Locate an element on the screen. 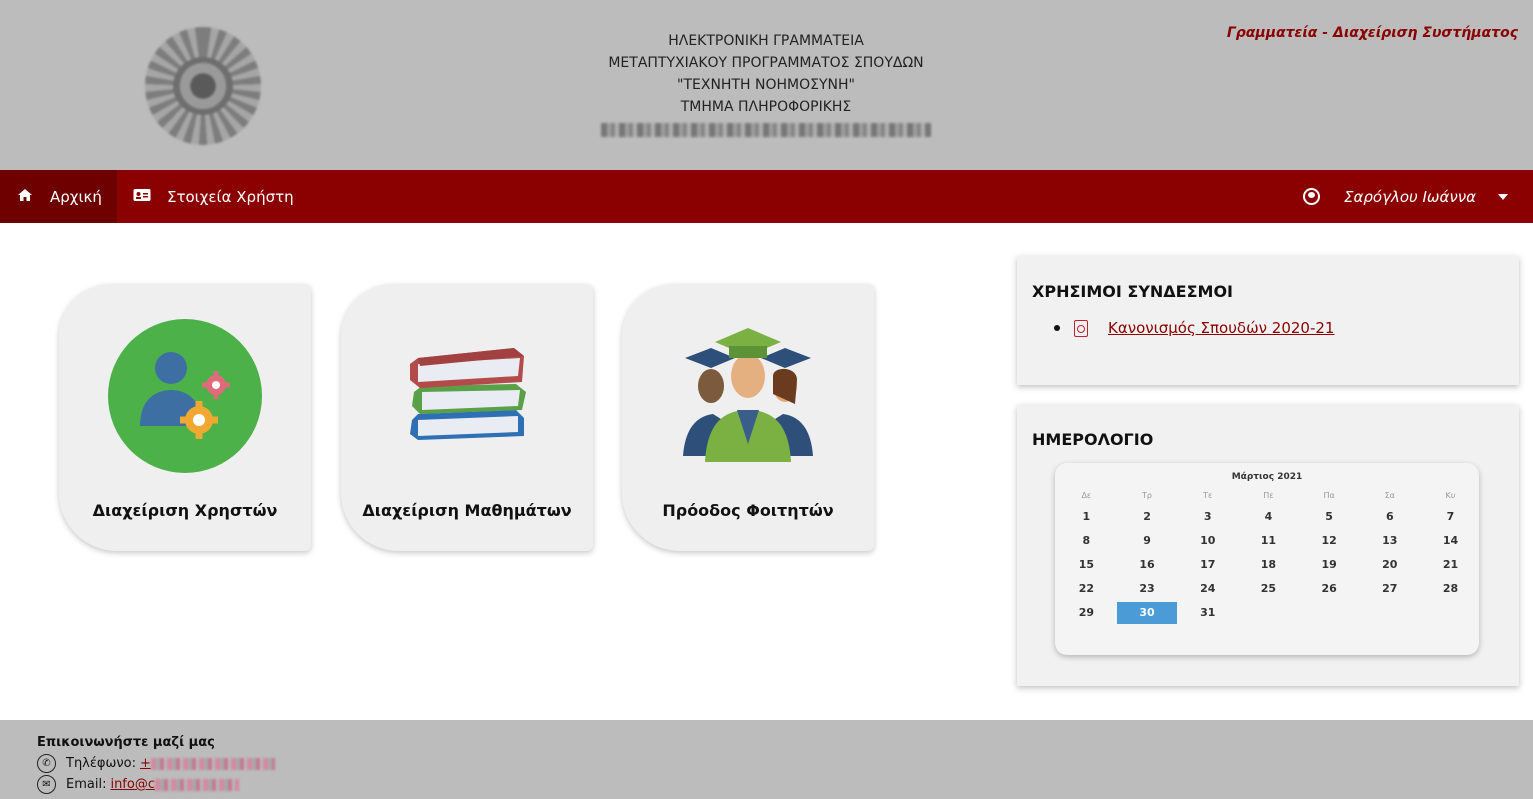  header-line-5-redacted is located at coordinates (766, 131).